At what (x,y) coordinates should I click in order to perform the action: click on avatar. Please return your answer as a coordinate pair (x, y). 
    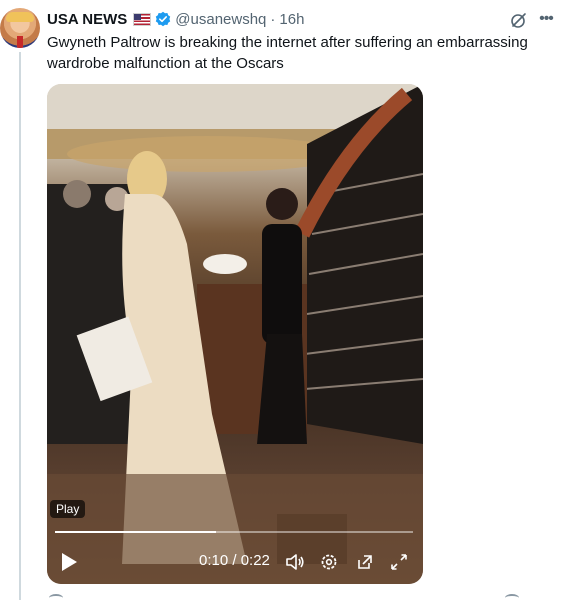
    Looking at the image, I should click on (20, 28).